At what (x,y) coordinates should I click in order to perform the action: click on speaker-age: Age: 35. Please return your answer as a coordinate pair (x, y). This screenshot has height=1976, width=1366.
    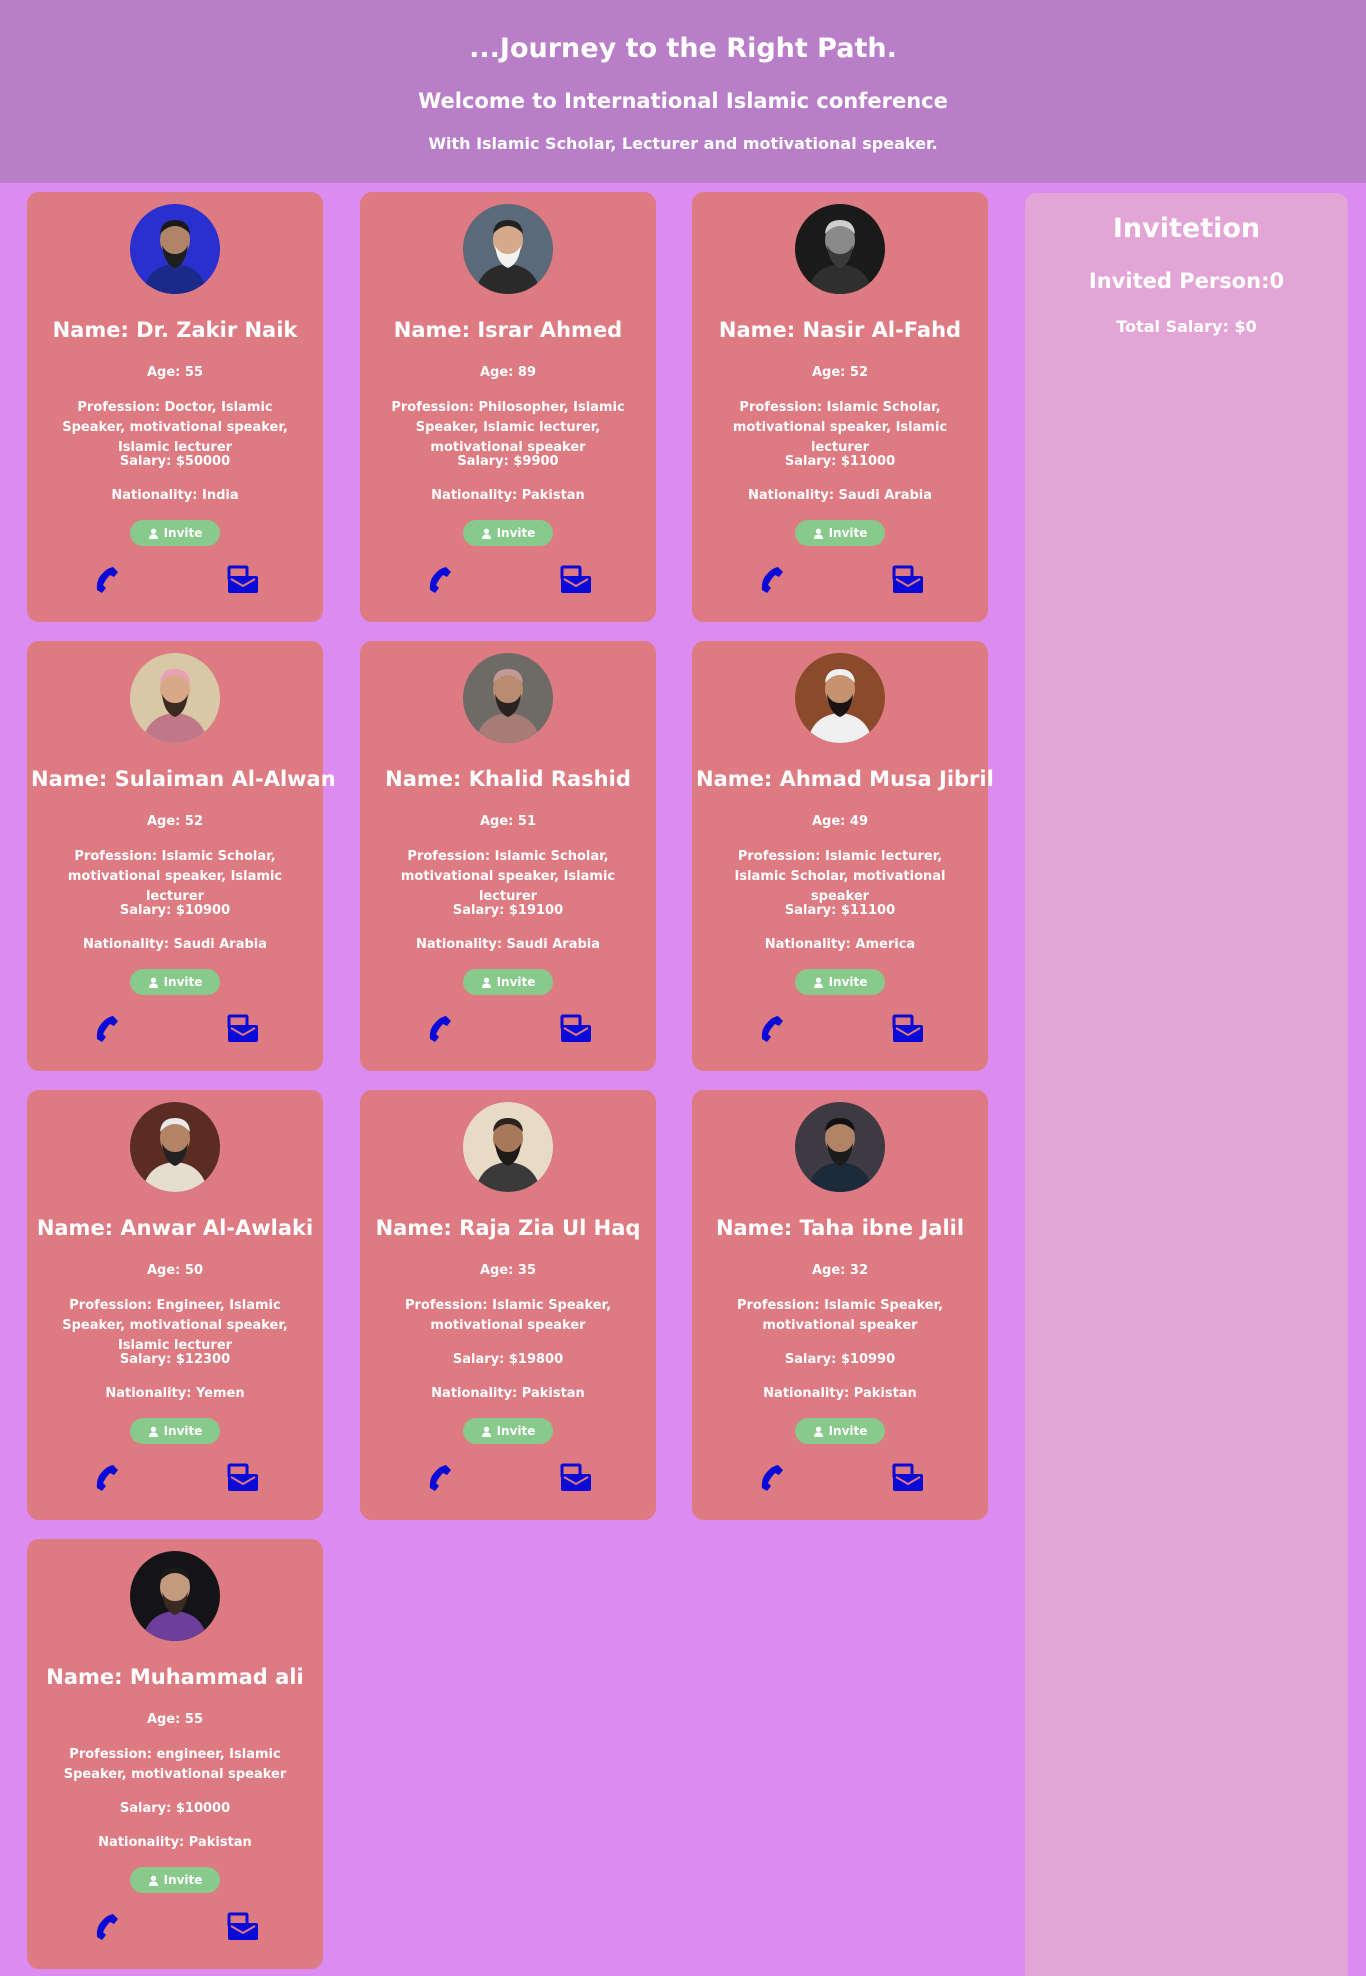
    Looking at the image, I should click on (508, 1270).